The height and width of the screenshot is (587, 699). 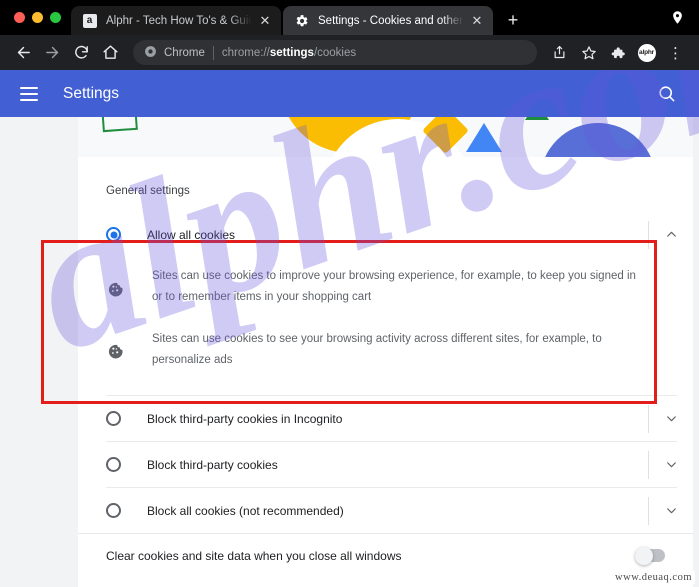 What do you see at coordinates (484, 137) in the screenshot?
I see `blue-triangle-shape` at bounding box center [484, 137].